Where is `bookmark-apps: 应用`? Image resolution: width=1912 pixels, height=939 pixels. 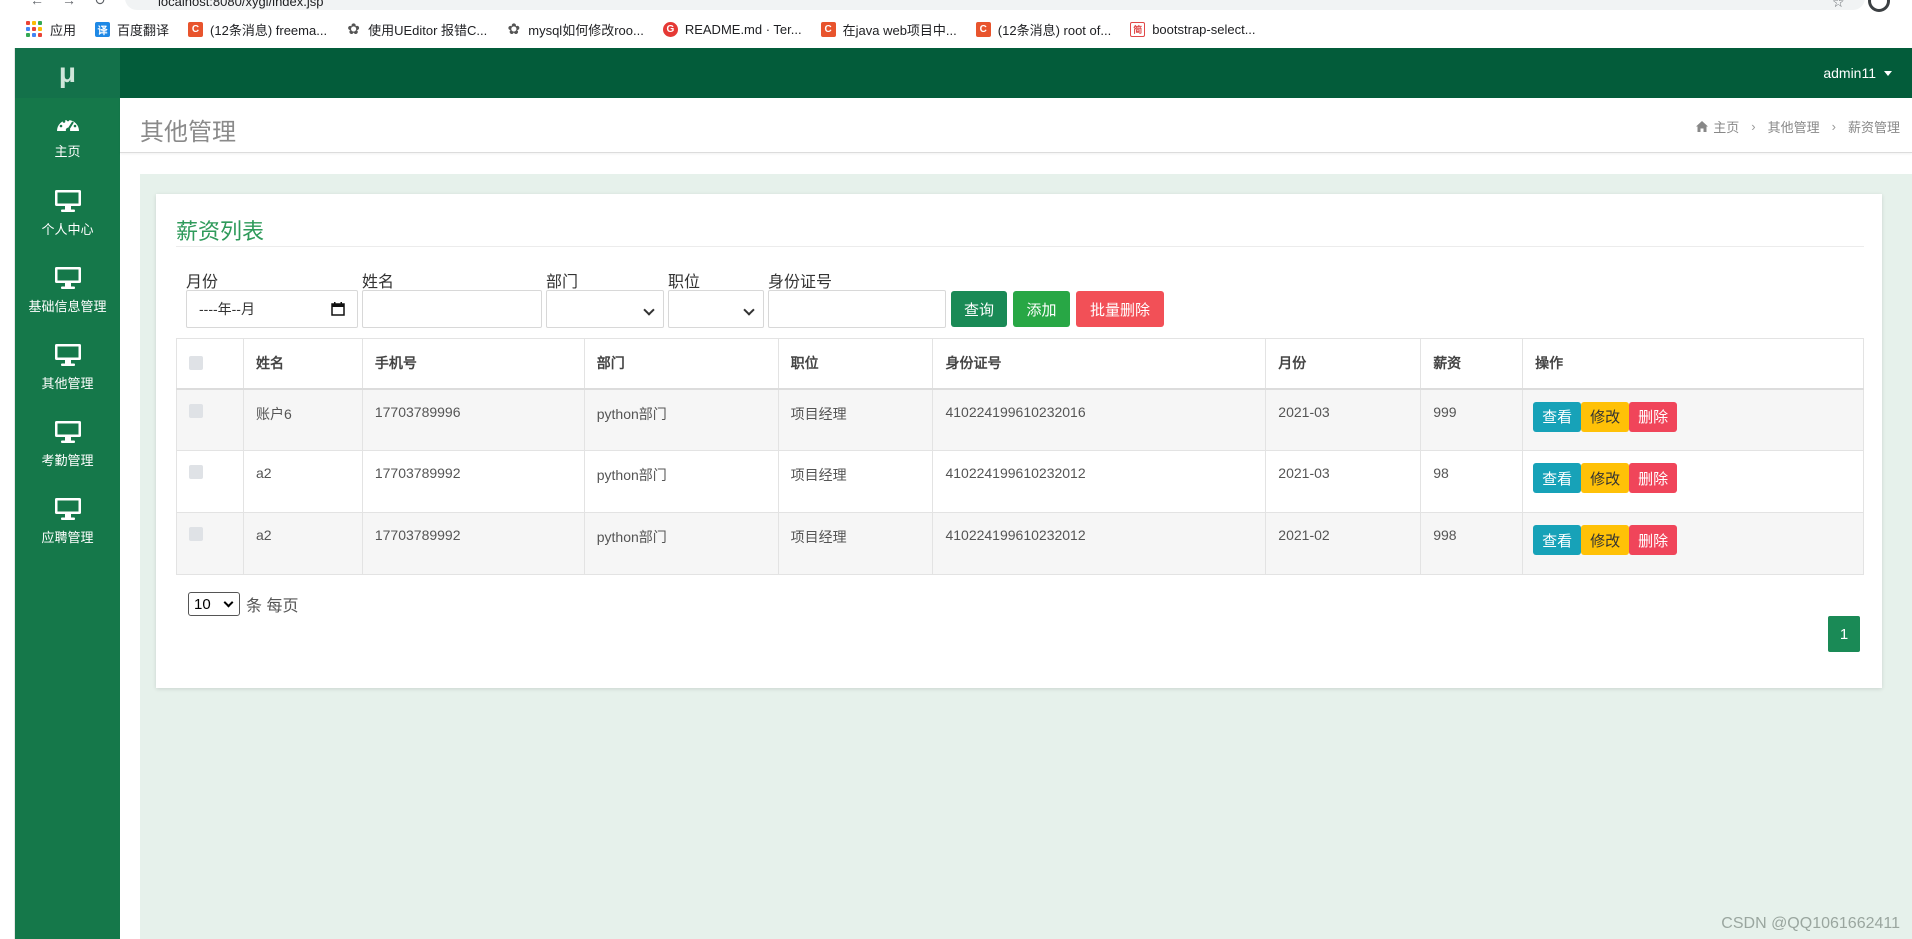
bookmark-apps: 应用 is located at coordinates (51, 29).